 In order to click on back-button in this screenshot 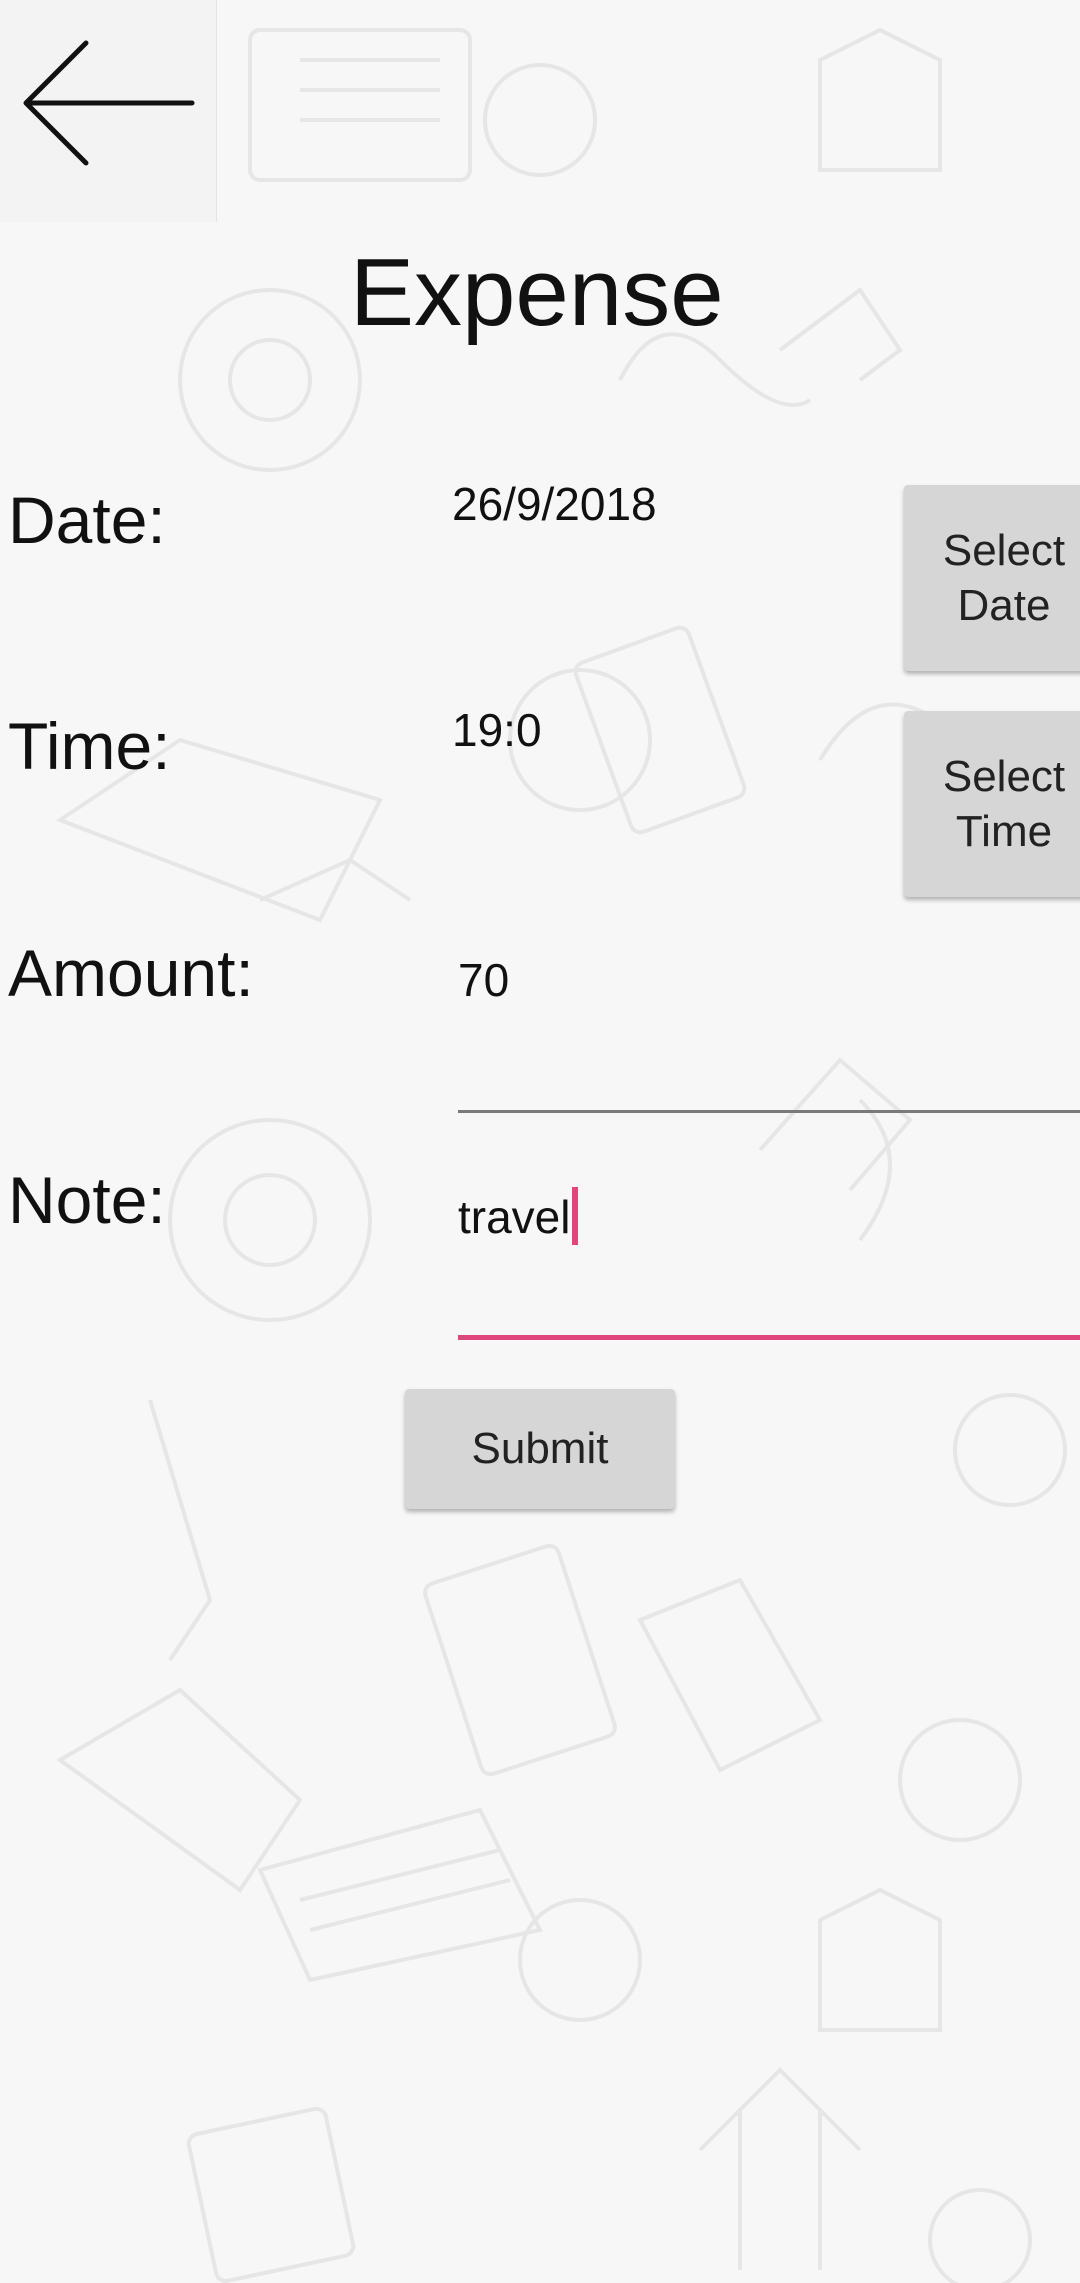, I will do `click(108, 111)`.